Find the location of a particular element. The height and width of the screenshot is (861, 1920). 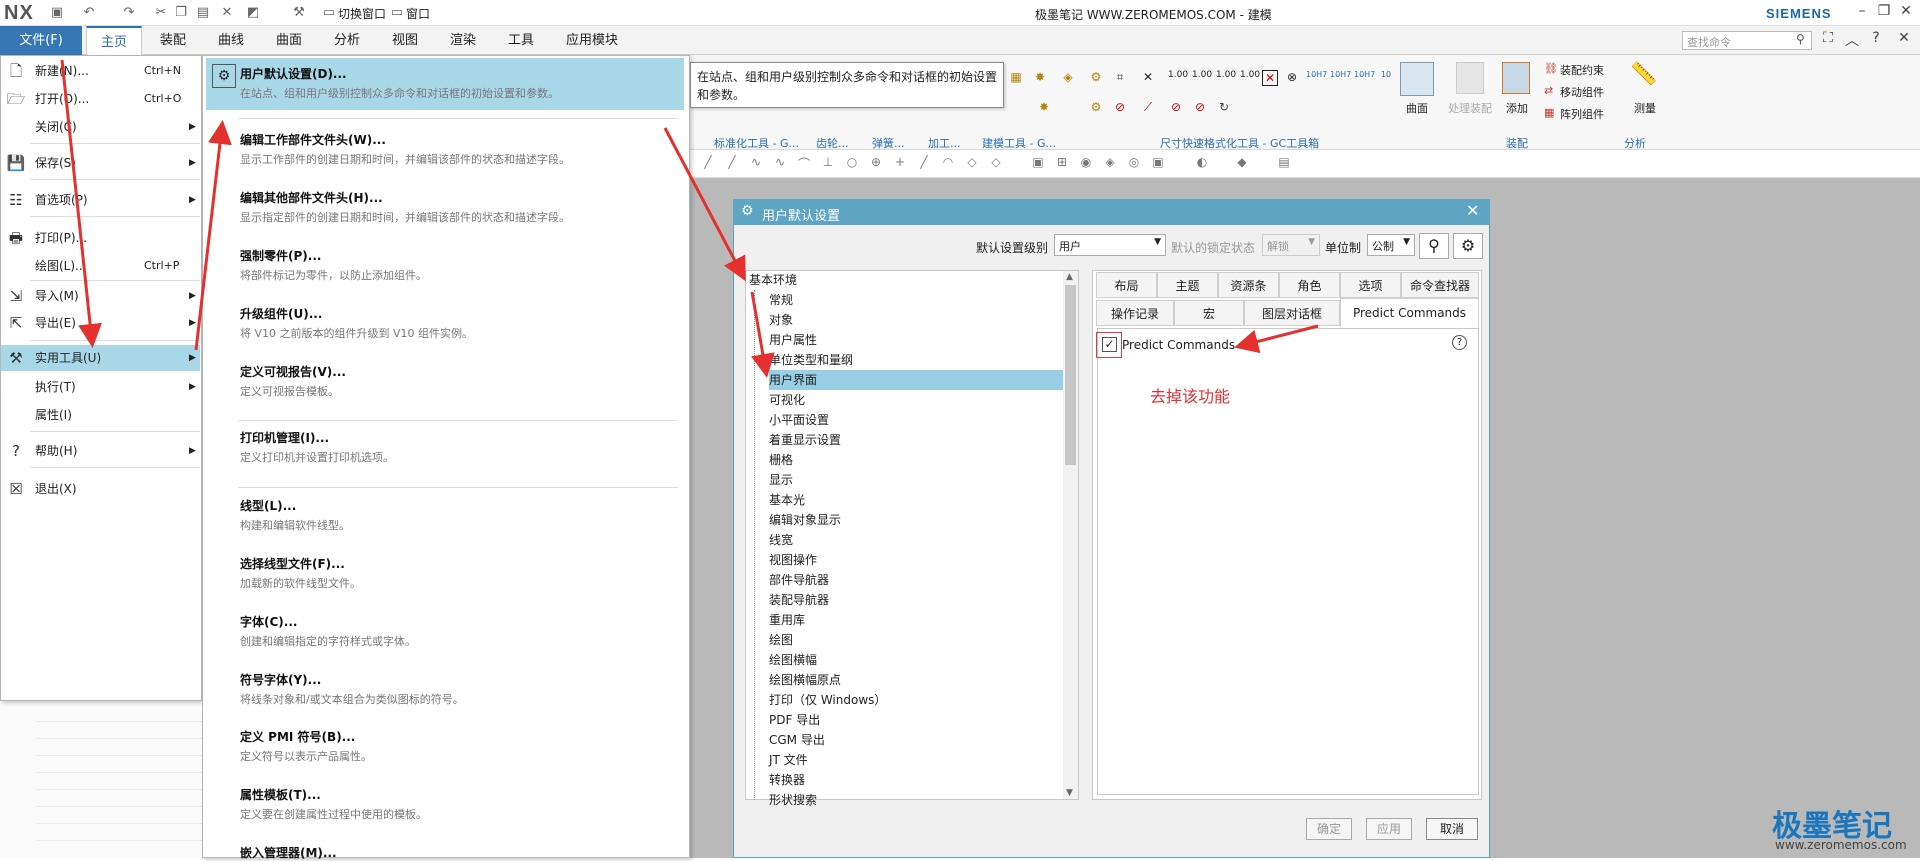

predict-commands-label: Predict Commands is located at coordinates (1178, 345).